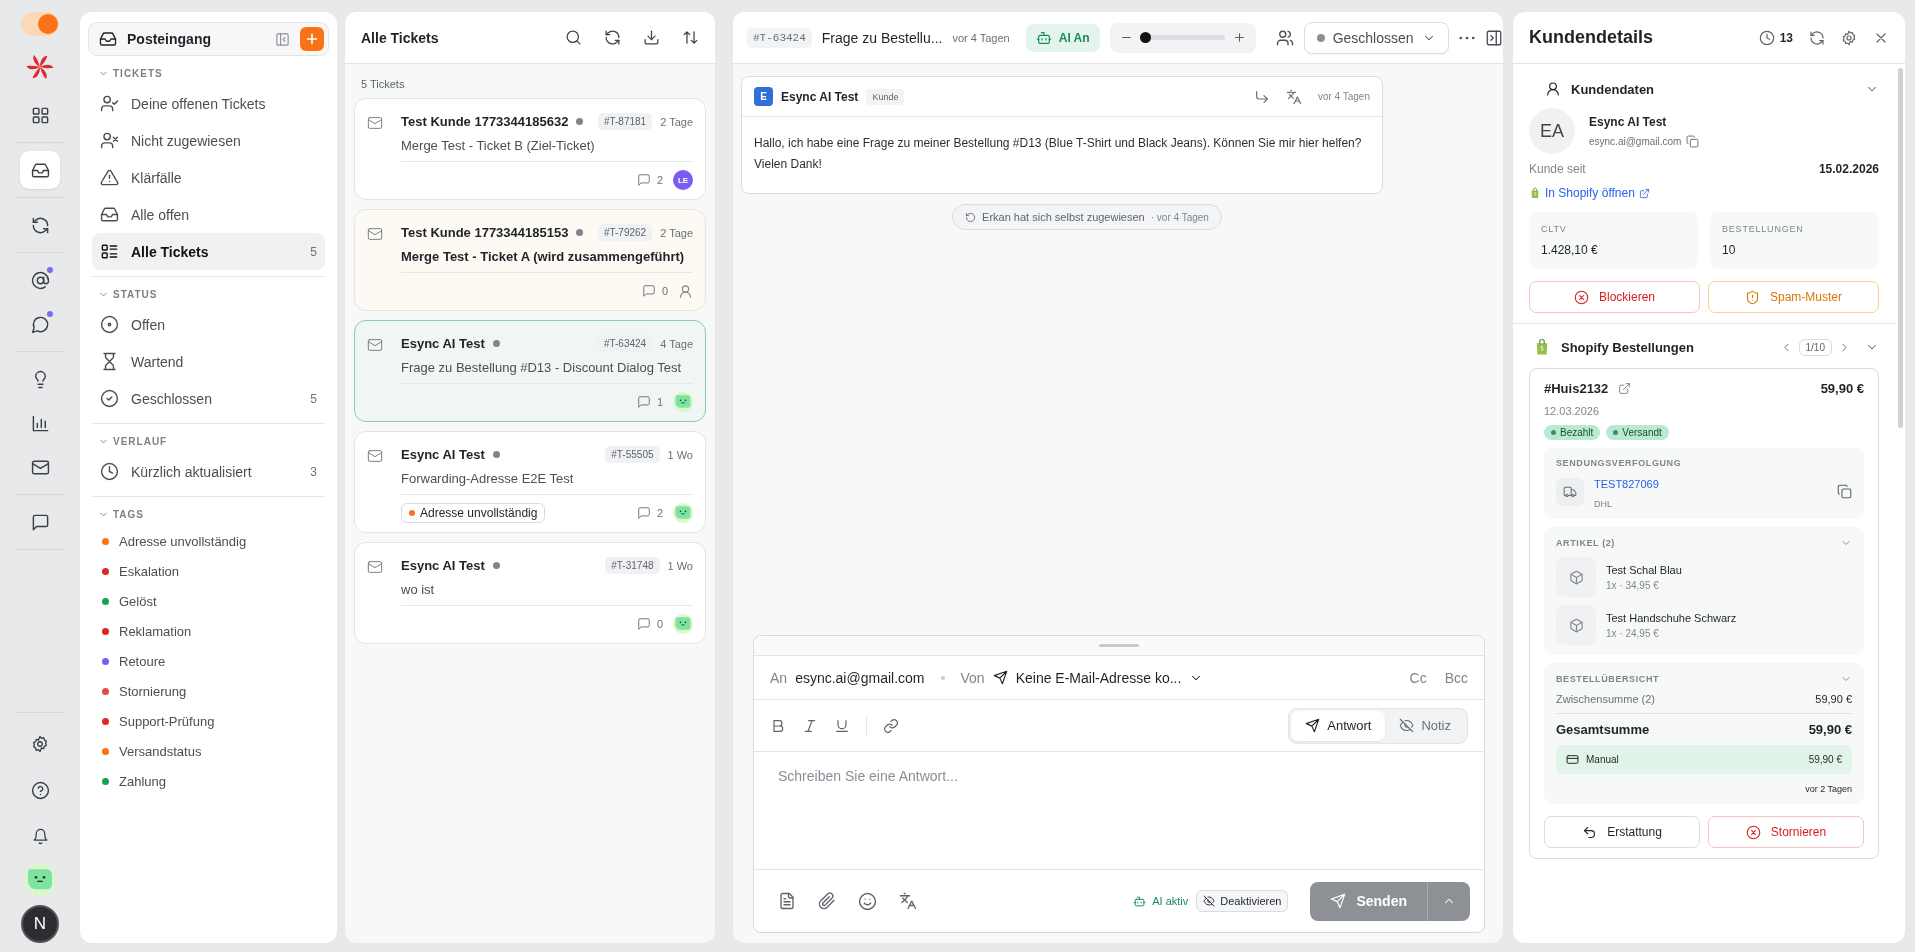 The width and height of the screenshot is (1915, 952). Describe the element at coordinates (1466, 37) in the screenshot. I see `more-button` at that location.